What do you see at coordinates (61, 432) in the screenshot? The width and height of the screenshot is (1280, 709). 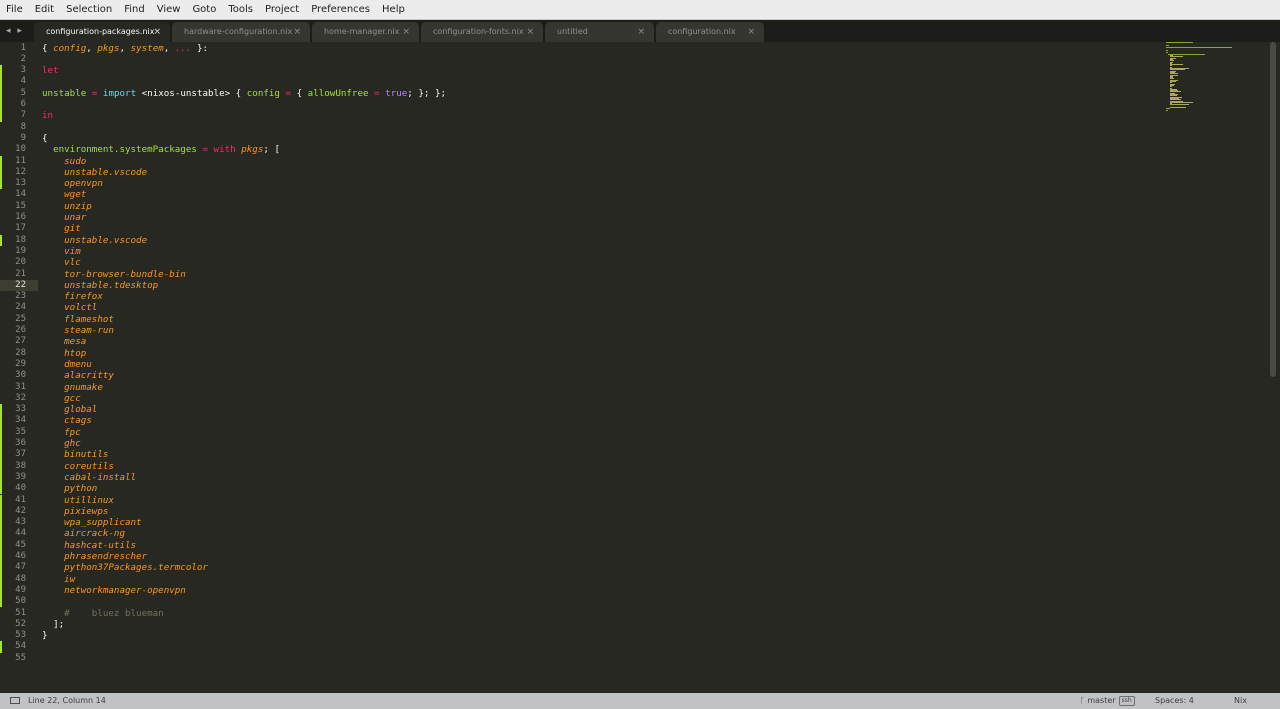 I see `code-line: fpc` at bounding box center [61, 432].